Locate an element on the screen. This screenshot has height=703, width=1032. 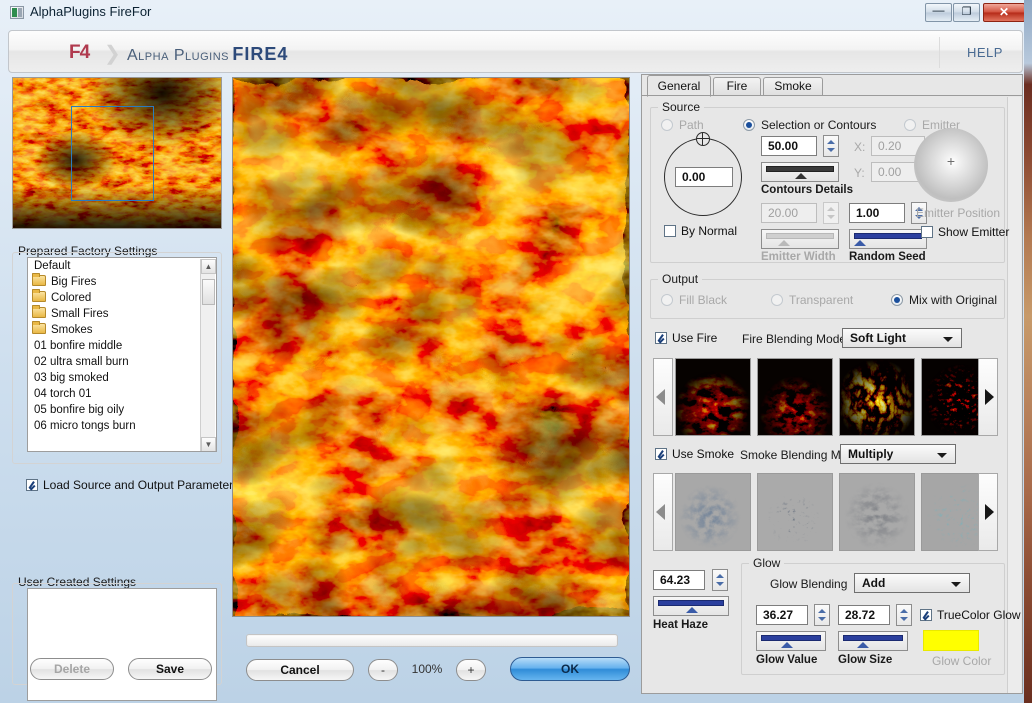
minimize-icon: — is located at coordinates (938, 10).